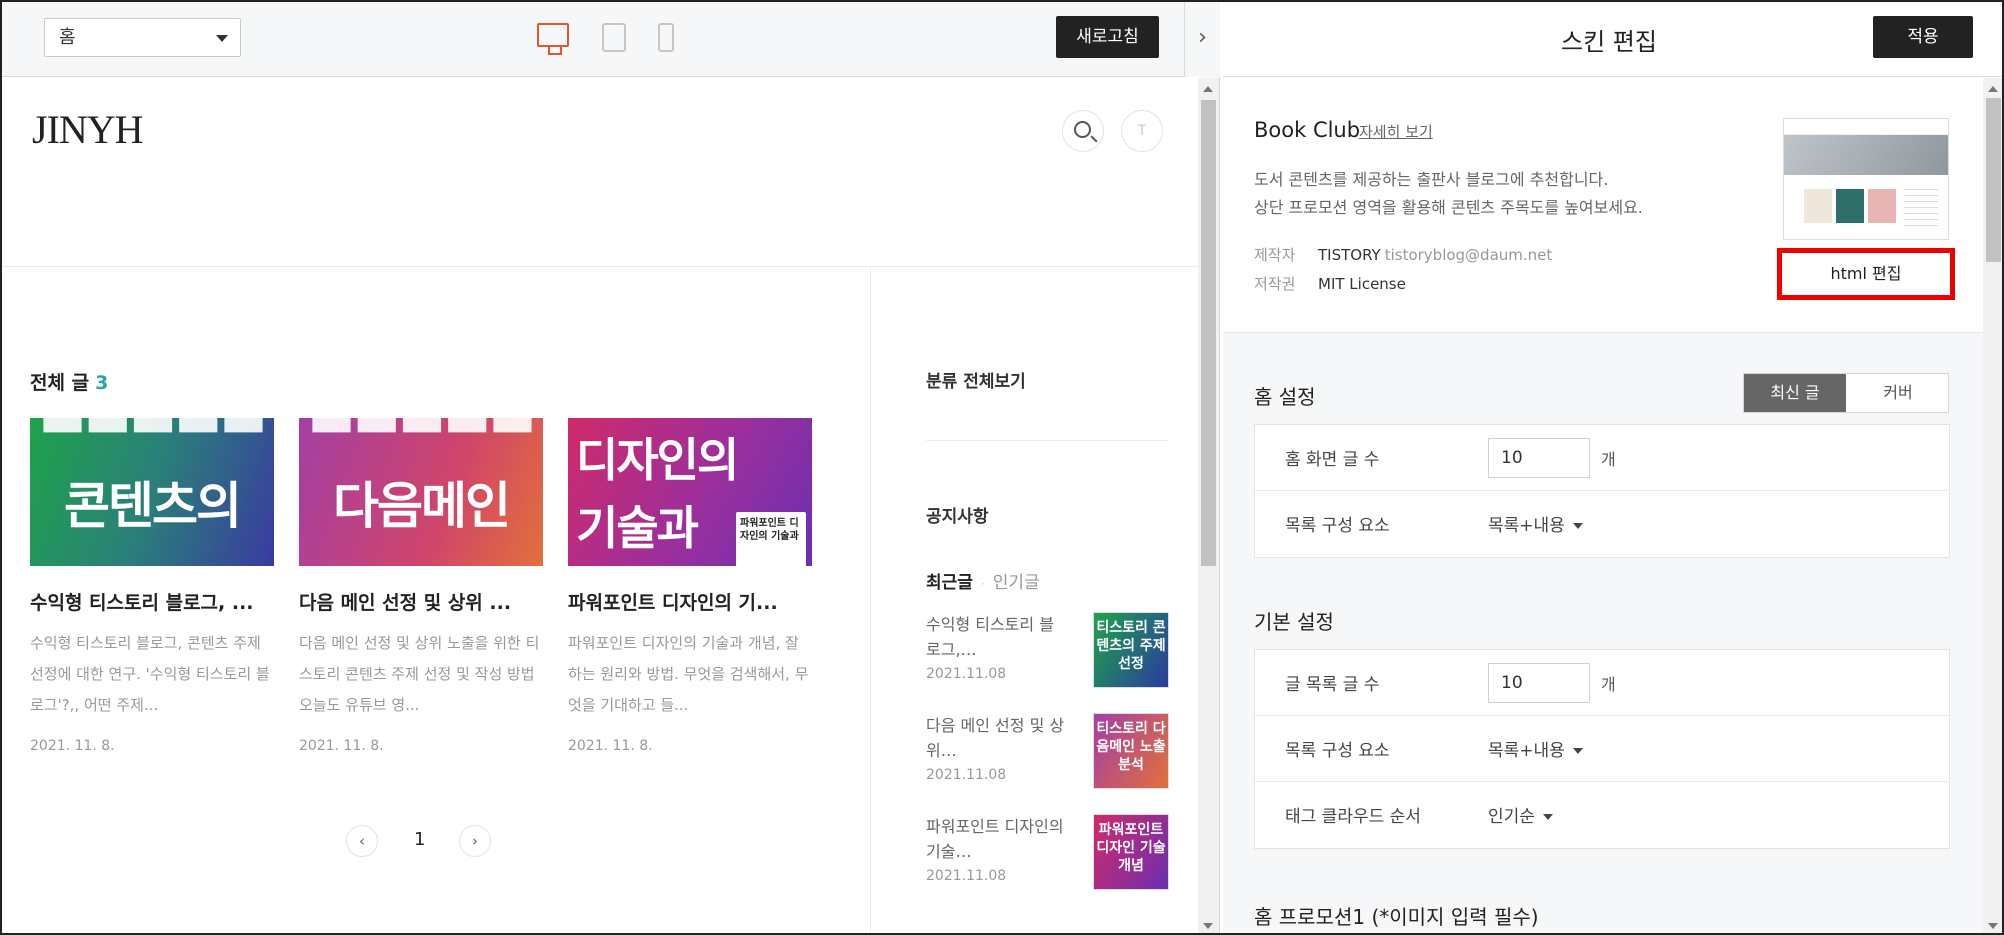 The height and width of the screenshot is (935, 2004). Describe the element at coordinates (1511, 817) in the screenshot. I see `dropdown-value: 인기순` at that location.